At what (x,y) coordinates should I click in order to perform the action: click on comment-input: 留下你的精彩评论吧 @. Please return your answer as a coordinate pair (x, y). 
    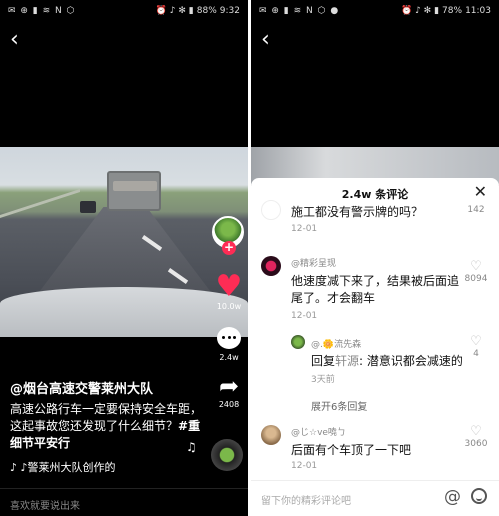
    Looking at the image, I should click on (375, 498).